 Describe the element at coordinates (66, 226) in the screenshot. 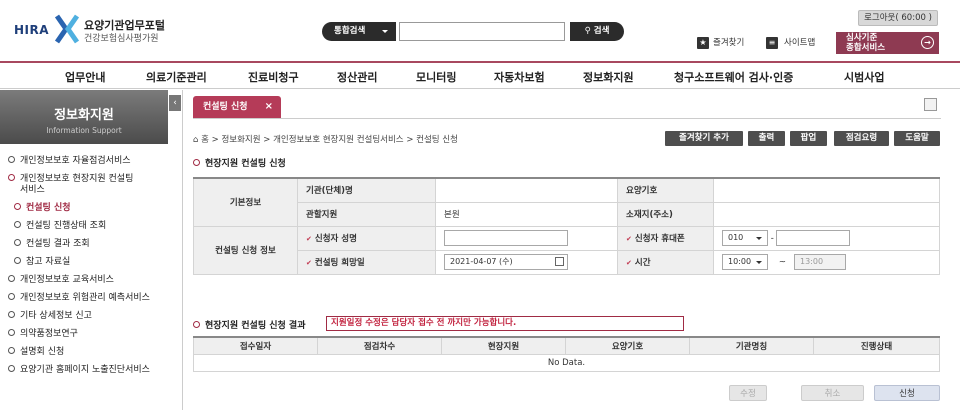

I see `sidebar-item-label: 컨설팅 진행상태 조회` at that location.